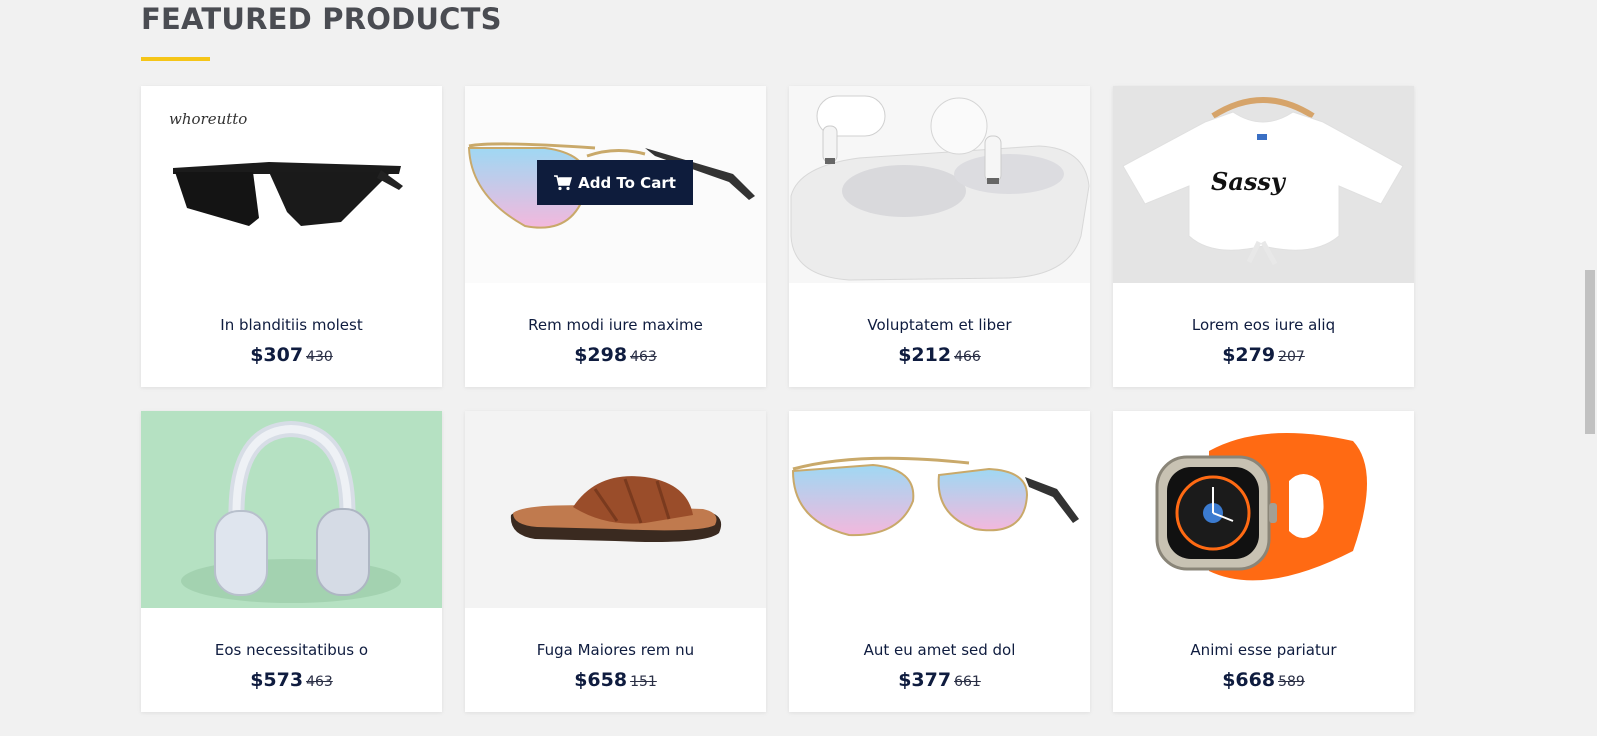  What do you see at coordinates (1263, 650) in the screenshot?
I see `product-name: Animi esse pariatur` at bounding box center [1263, 650].